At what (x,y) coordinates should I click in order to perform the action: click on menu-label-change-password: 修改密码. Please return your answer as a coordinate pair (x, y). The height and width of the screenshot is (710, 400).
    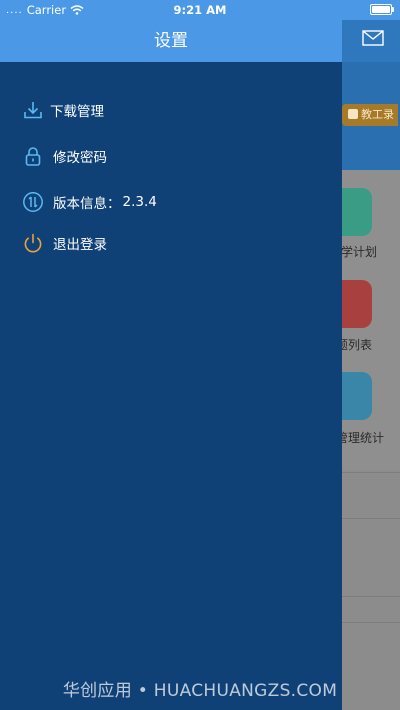
    Looking at the image, I should click on (80, 158).